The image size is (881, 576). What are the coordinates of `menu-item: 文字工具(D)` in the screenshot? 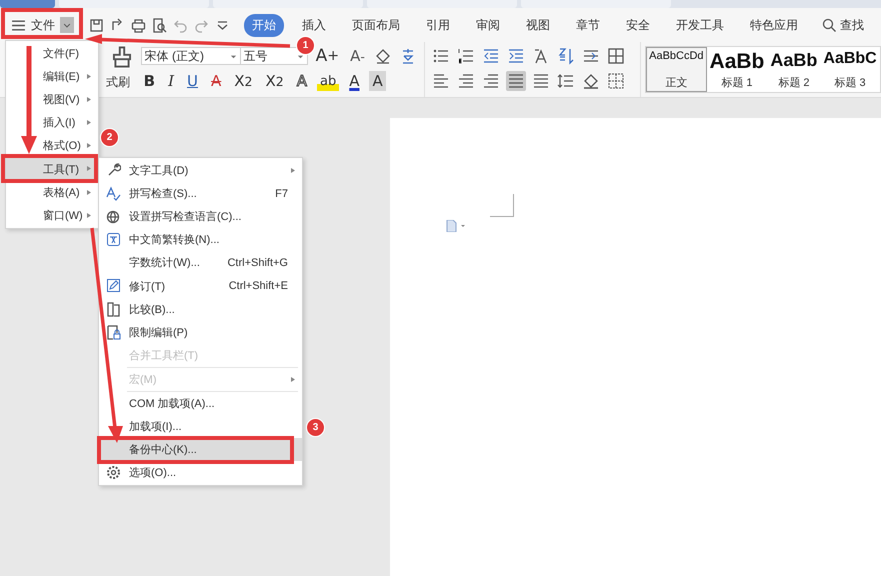 It's located at (200, 170).